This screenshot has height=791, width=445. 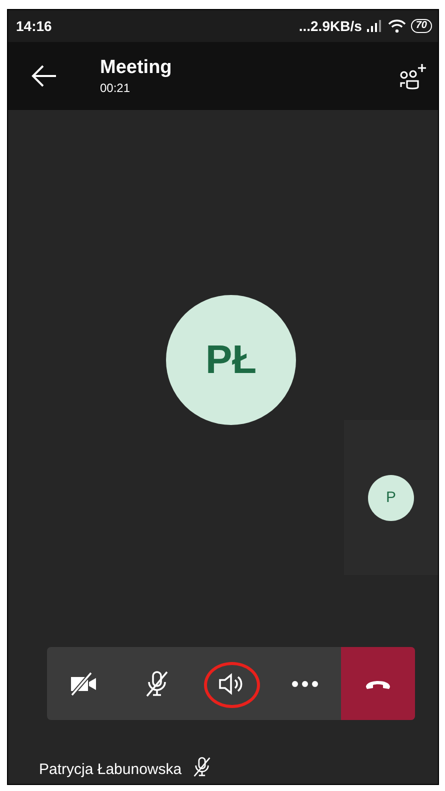 I want to click on clock-time: 14:16, so click(x=34, y=26).